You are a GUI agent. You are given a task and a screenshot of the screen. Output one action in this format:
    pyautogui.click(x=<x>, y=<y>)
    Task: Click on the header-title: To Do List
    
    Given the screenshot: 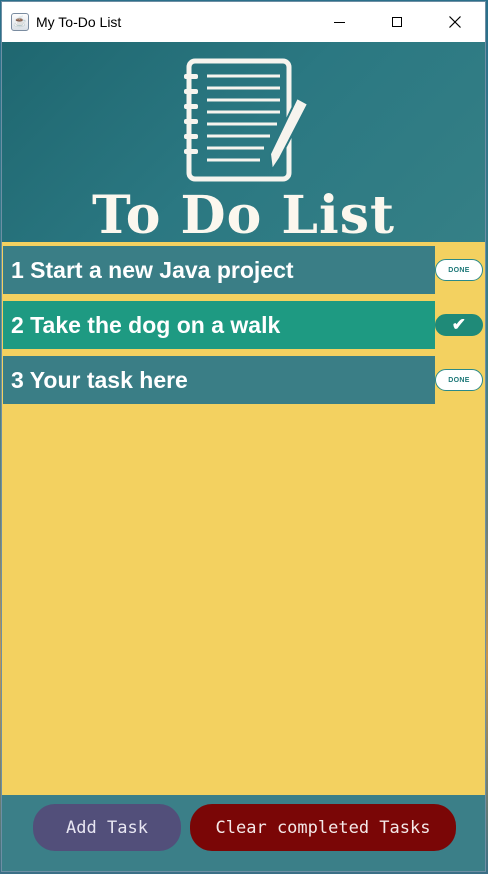 What is the action you would take?
    pyautogui.click(x=243, y=213)
    